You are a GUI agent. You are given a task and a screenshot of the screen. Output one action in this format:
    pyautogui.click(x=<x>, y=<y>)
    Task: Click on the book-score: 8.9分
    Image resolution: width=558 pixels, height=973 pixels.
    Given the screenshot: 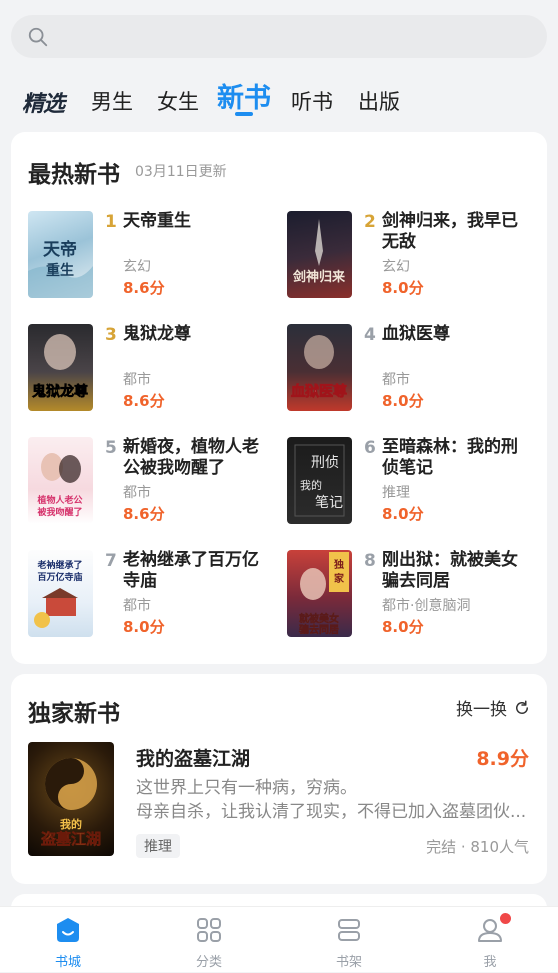 What is the action you would take?
    pyautogui.click(x=502, y=759)
    